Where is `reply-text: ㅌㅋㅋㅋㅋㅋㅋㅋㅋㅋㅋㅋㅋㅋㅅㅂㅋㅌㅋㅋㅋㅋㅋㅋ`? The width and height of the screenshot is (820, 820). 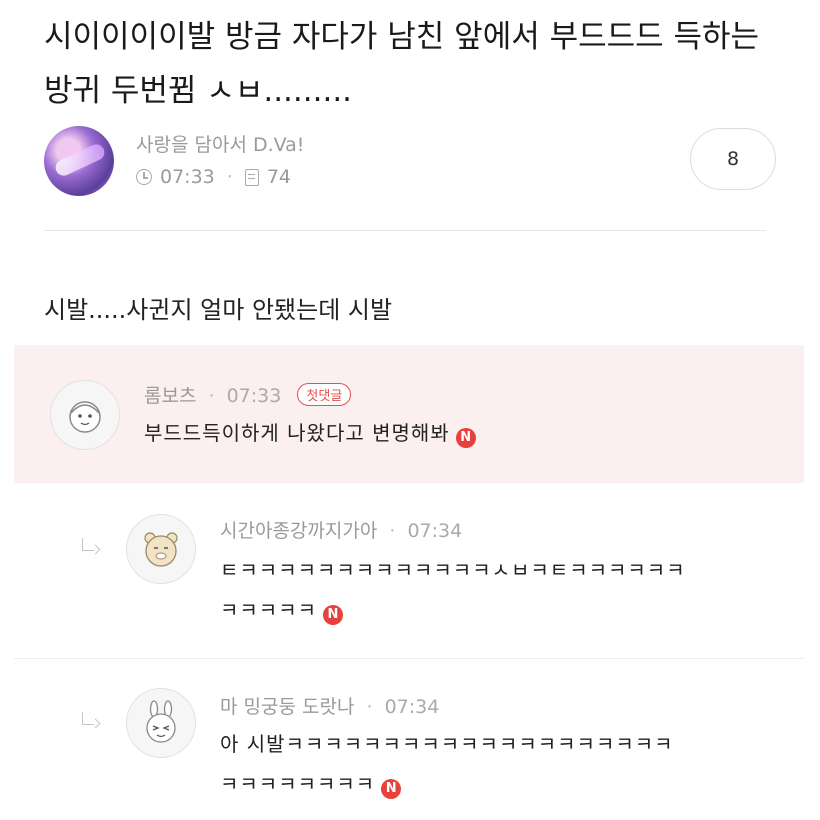
reply-text: ㅌㅋㅋㅋㅋㅋㅋㅋㅋㅋㅋㅋㅋㅋㅅㅂㅋㅌㅋㅋㅋㅋㅋㅋ is located at coordinates (453, 570).